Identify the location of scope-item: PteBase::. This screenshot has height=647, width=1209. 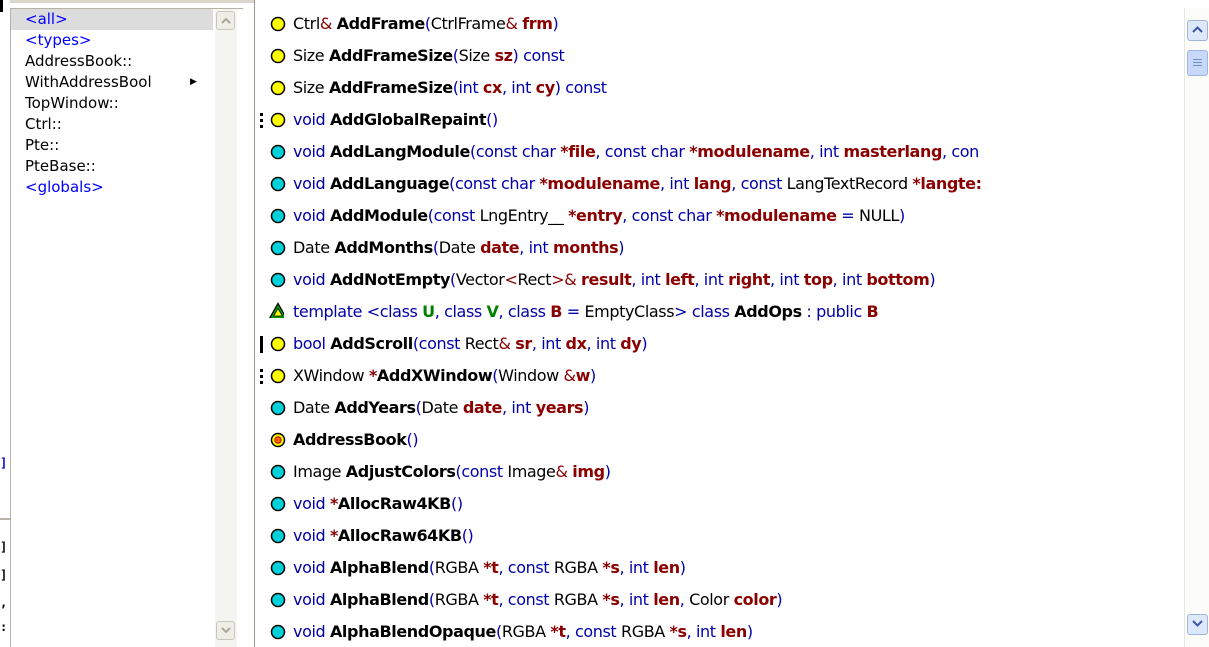
(112, 166).